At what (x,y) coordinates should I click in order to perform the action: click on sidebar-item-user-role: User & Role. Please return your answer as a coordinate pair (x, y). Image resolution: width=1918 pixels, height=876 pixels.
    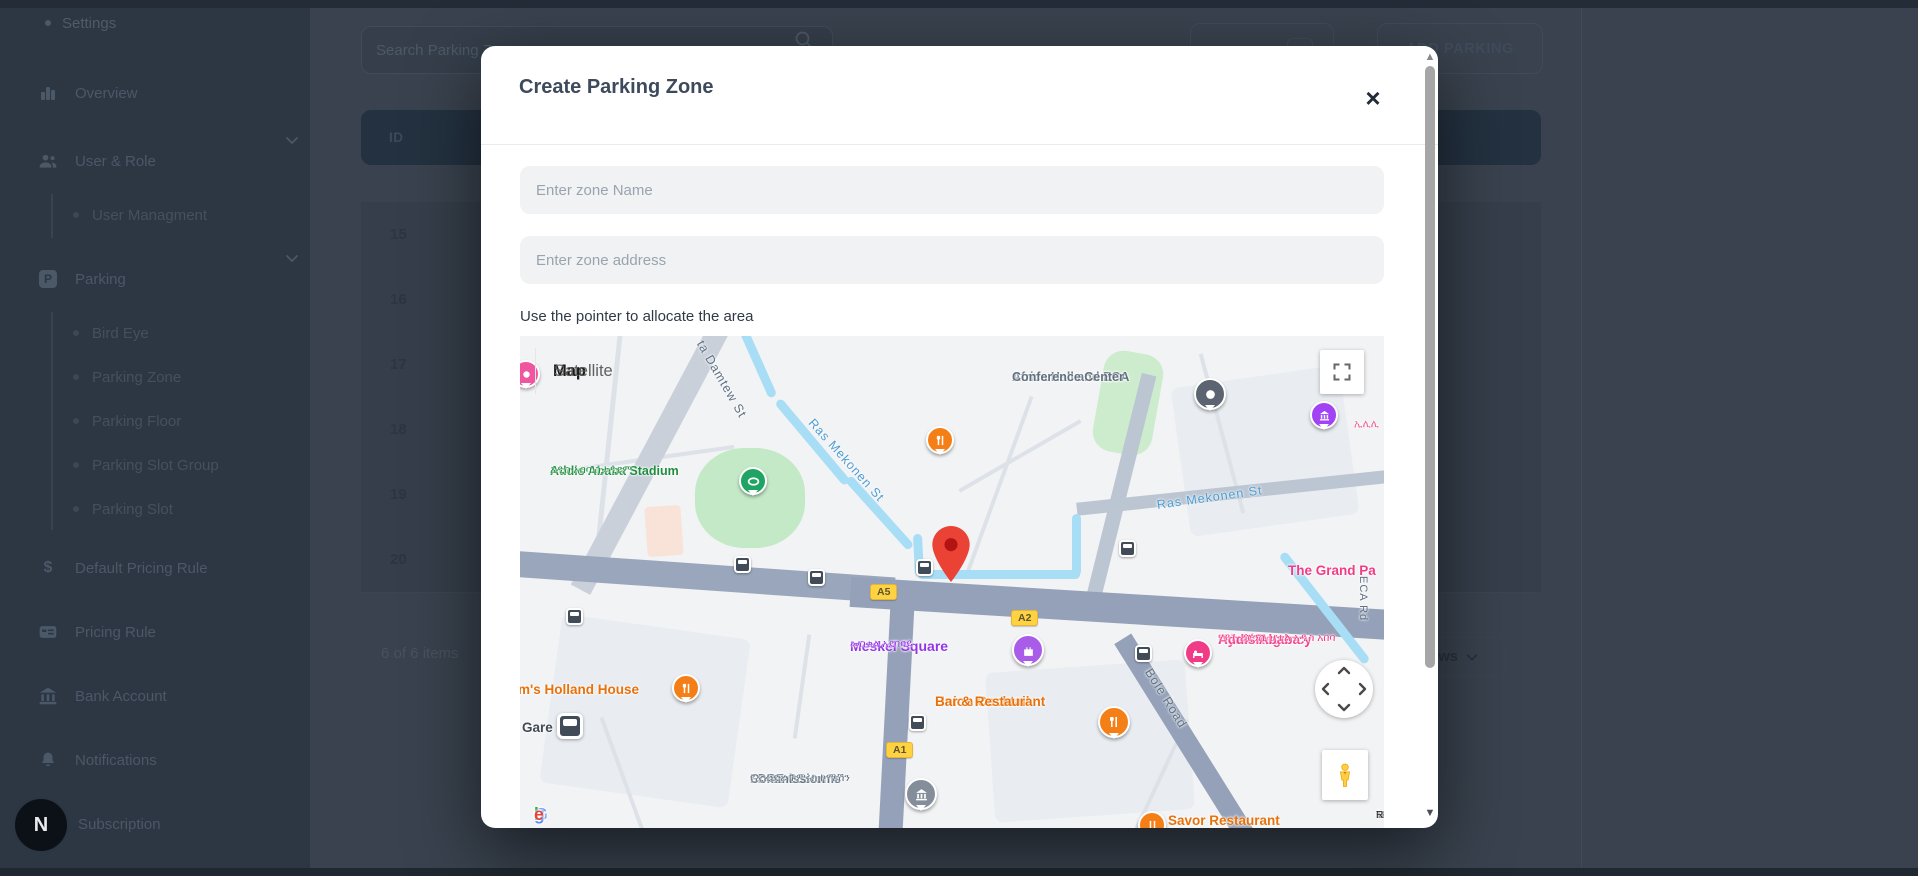
    Looking at the image, I should click on (155, 161).